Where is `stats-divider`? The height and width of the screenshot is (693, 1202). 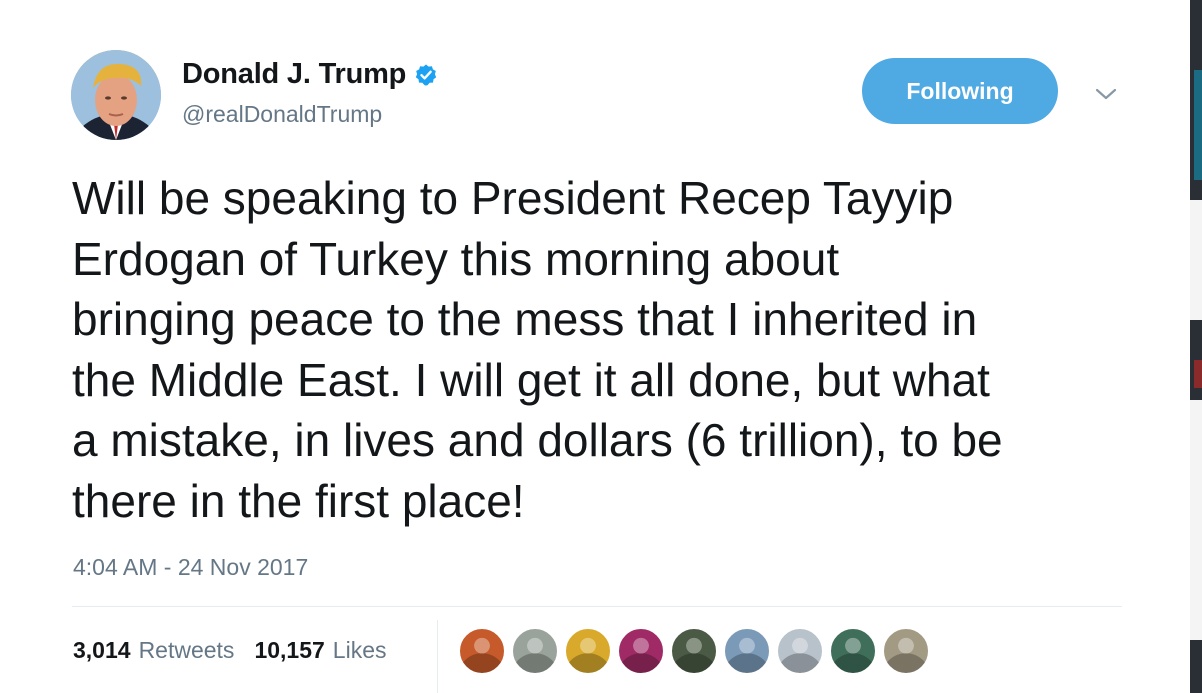 stats-divider is located at coordinates (597, 606).